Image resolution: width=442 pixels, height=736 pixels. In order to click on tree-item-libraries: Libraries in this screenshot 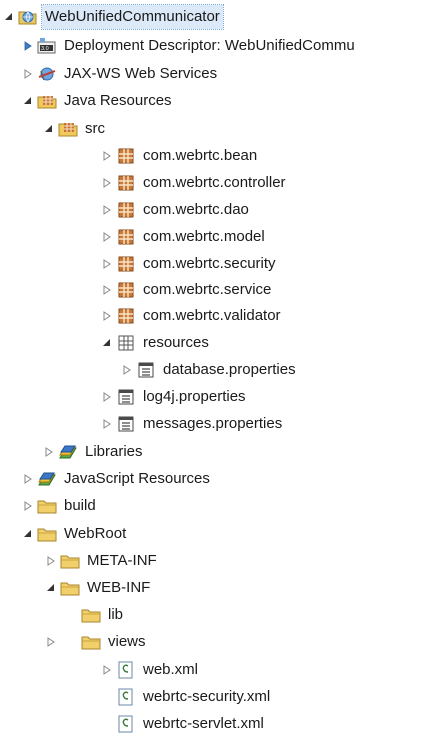, I will do `click(221, 452)`.